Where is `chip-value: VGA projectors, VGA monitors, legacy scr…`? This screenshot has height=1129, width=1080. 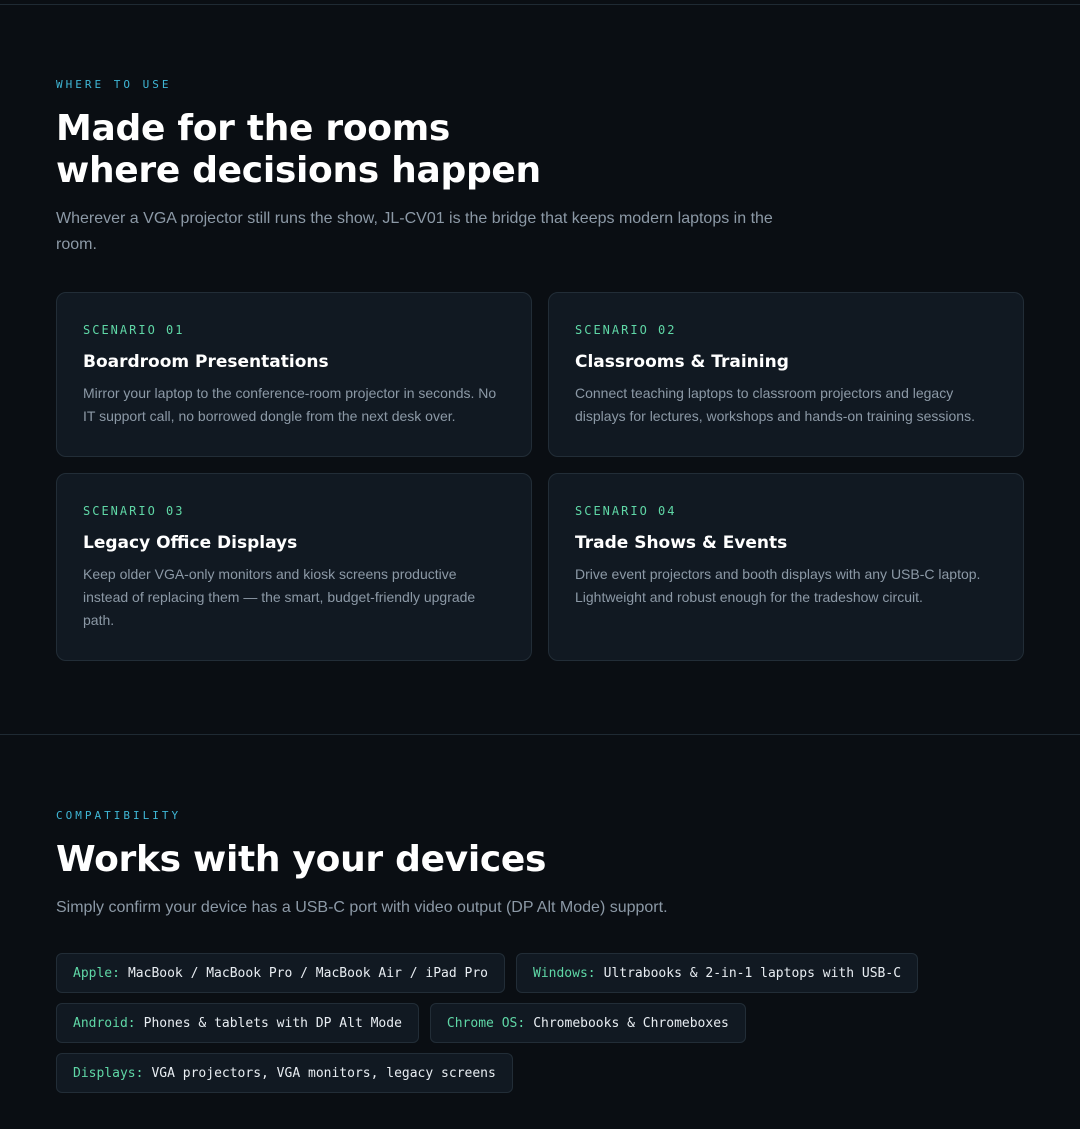 chip-value: VGA projectors, VGA monitors, legacy scr… is located at coordinates (323, 1073).